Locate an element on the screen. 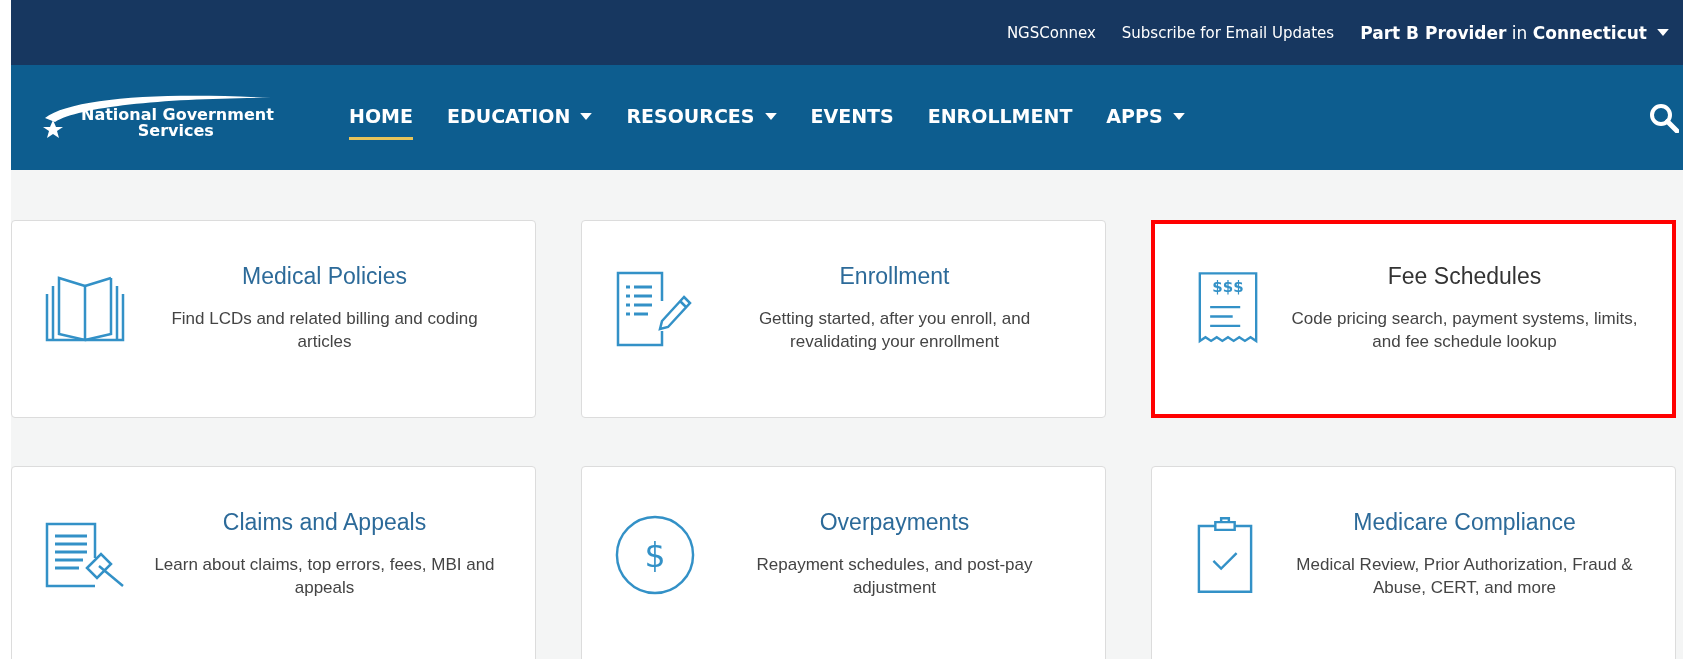  link-card: Medicare Compliance Medical Review, Prior Authorization, Fraud & Abuse, CERT, and more is located at coordinates (1413, 562).